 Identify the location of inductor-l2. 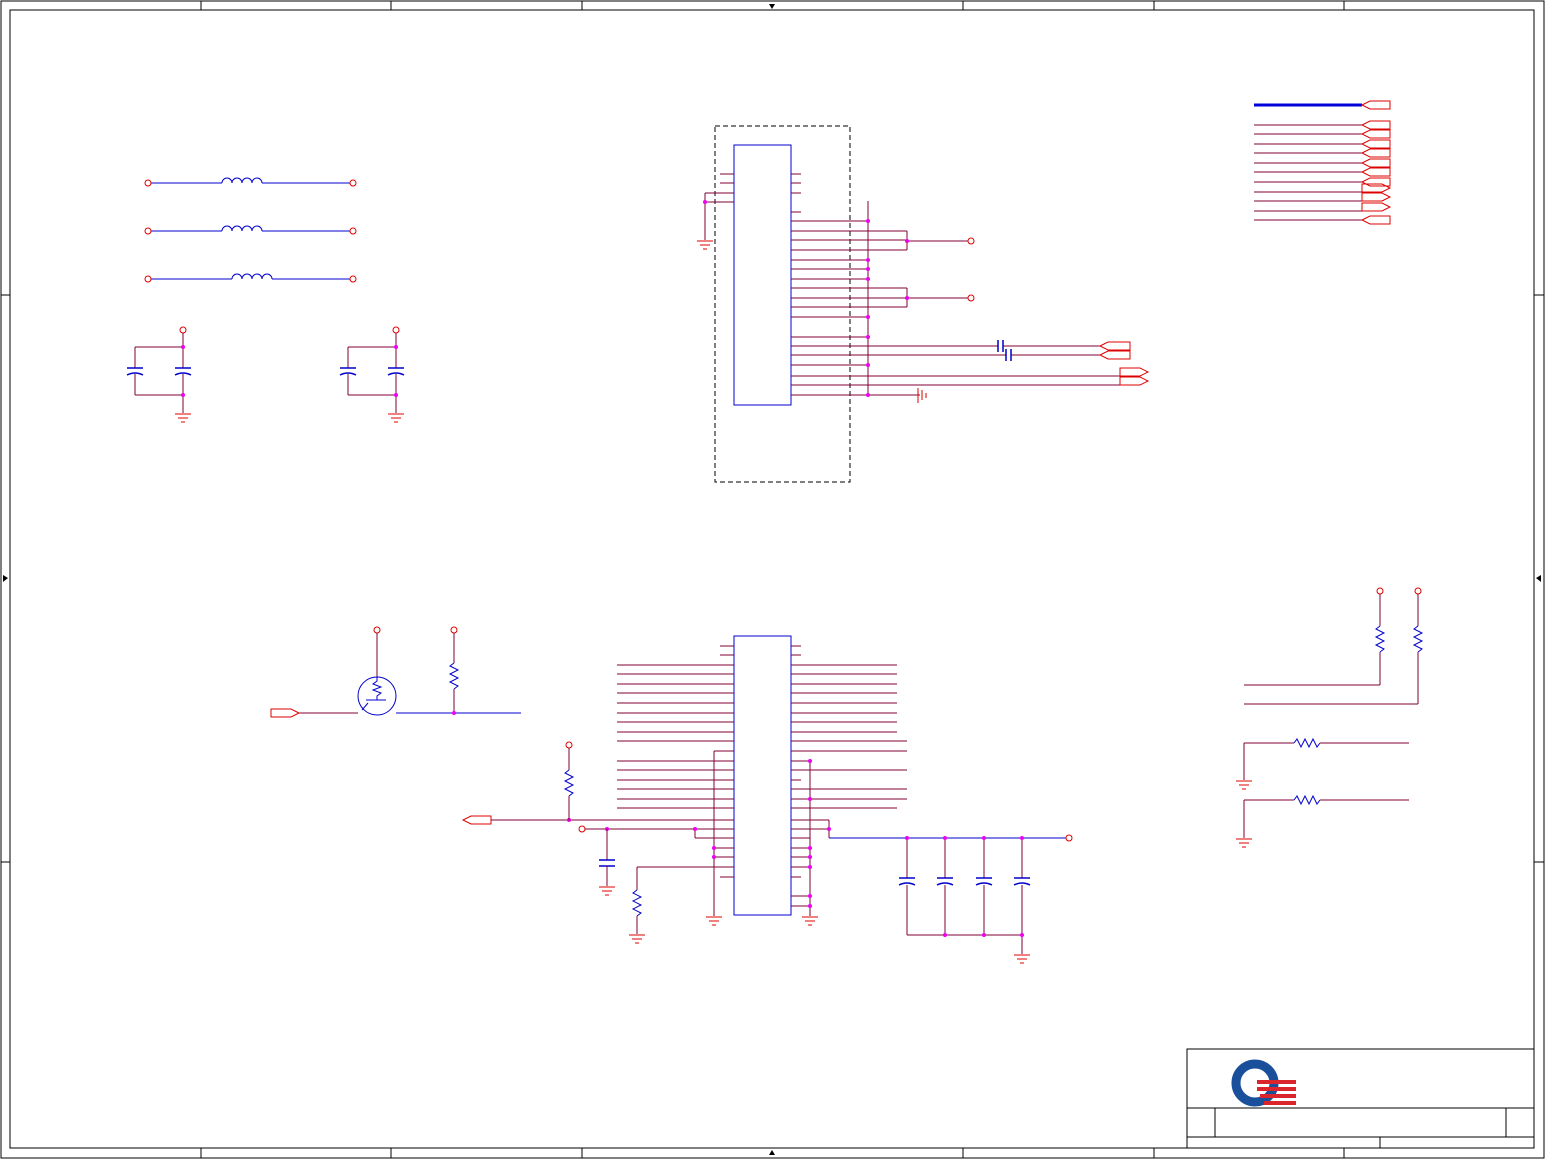
(250, 230).